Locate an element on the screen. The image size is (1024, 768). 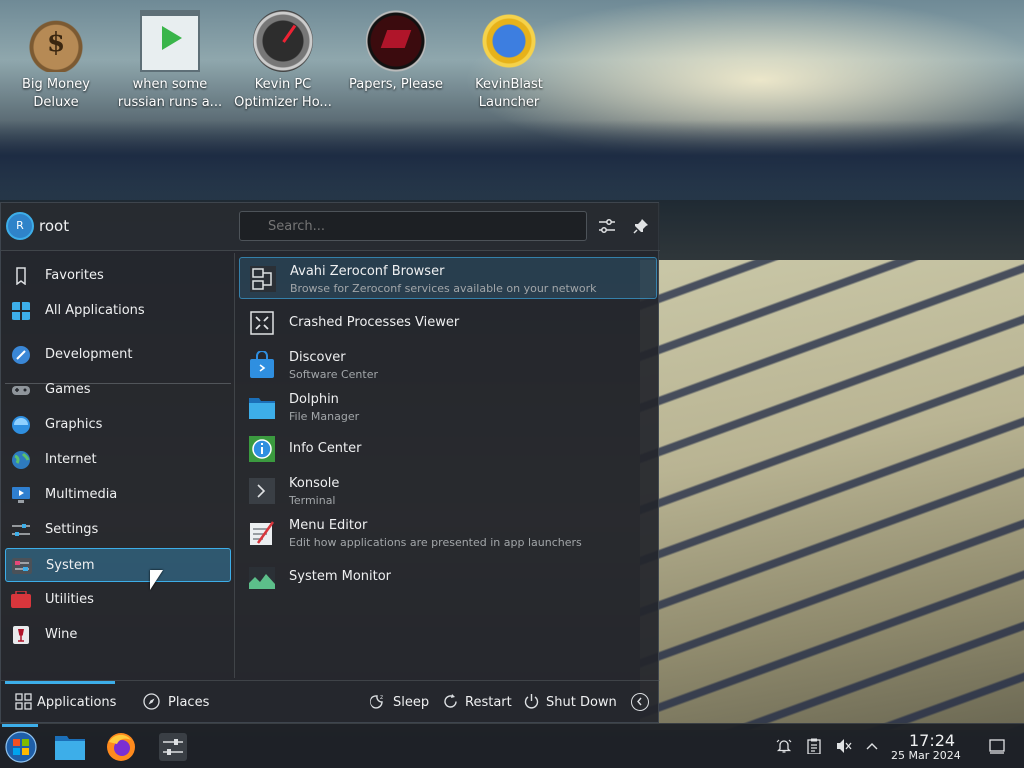
notifications-button is located at coordinates (784, 746).